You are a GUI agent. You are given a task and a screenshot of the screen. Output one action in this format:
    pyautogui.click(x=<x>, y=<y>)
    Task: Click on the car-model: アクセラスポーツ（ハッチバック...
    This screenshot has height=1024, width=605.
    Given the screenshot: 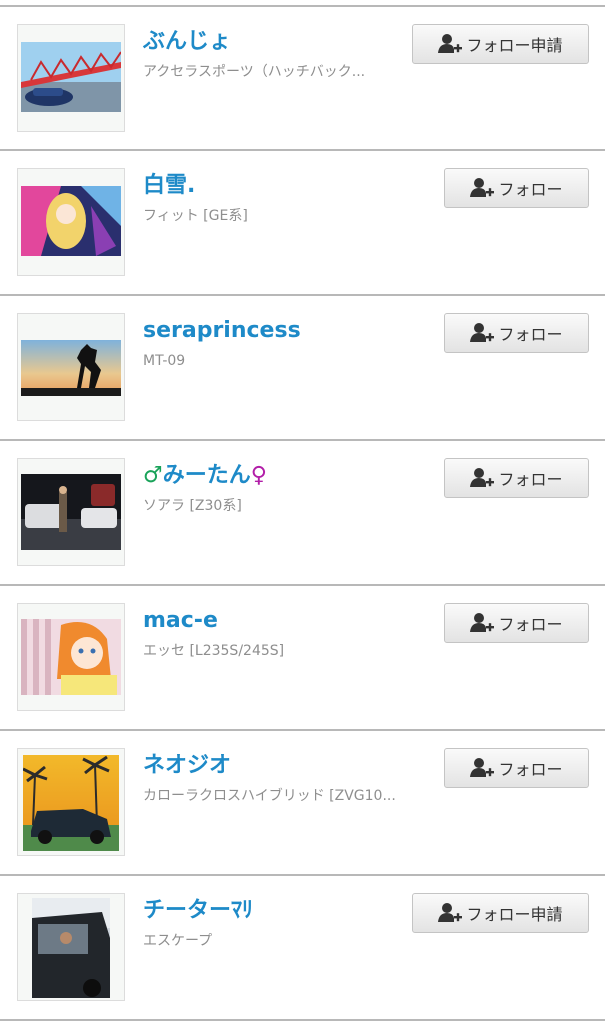 What is the action you would take?
    pyautogui.click(x=254, y=72)
    